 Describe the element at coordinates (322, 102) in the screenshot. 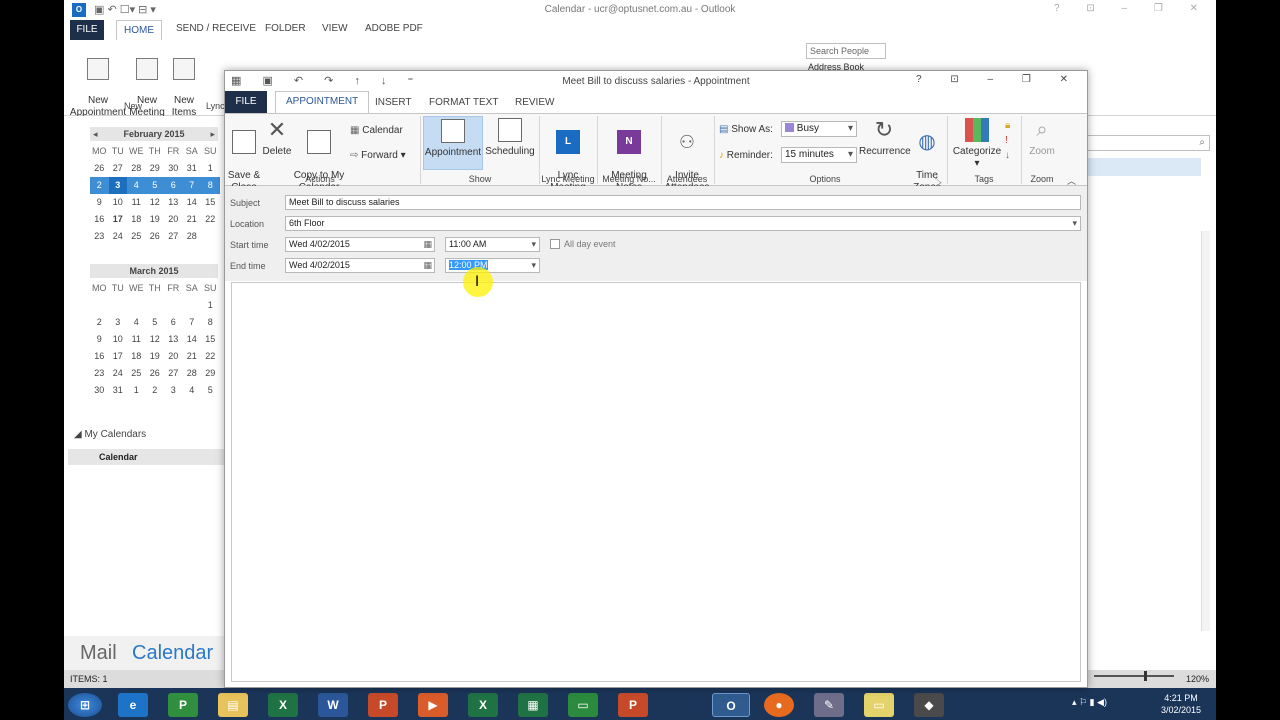

I see `appt-tab-appointment: APPOINTMENT` at that location.